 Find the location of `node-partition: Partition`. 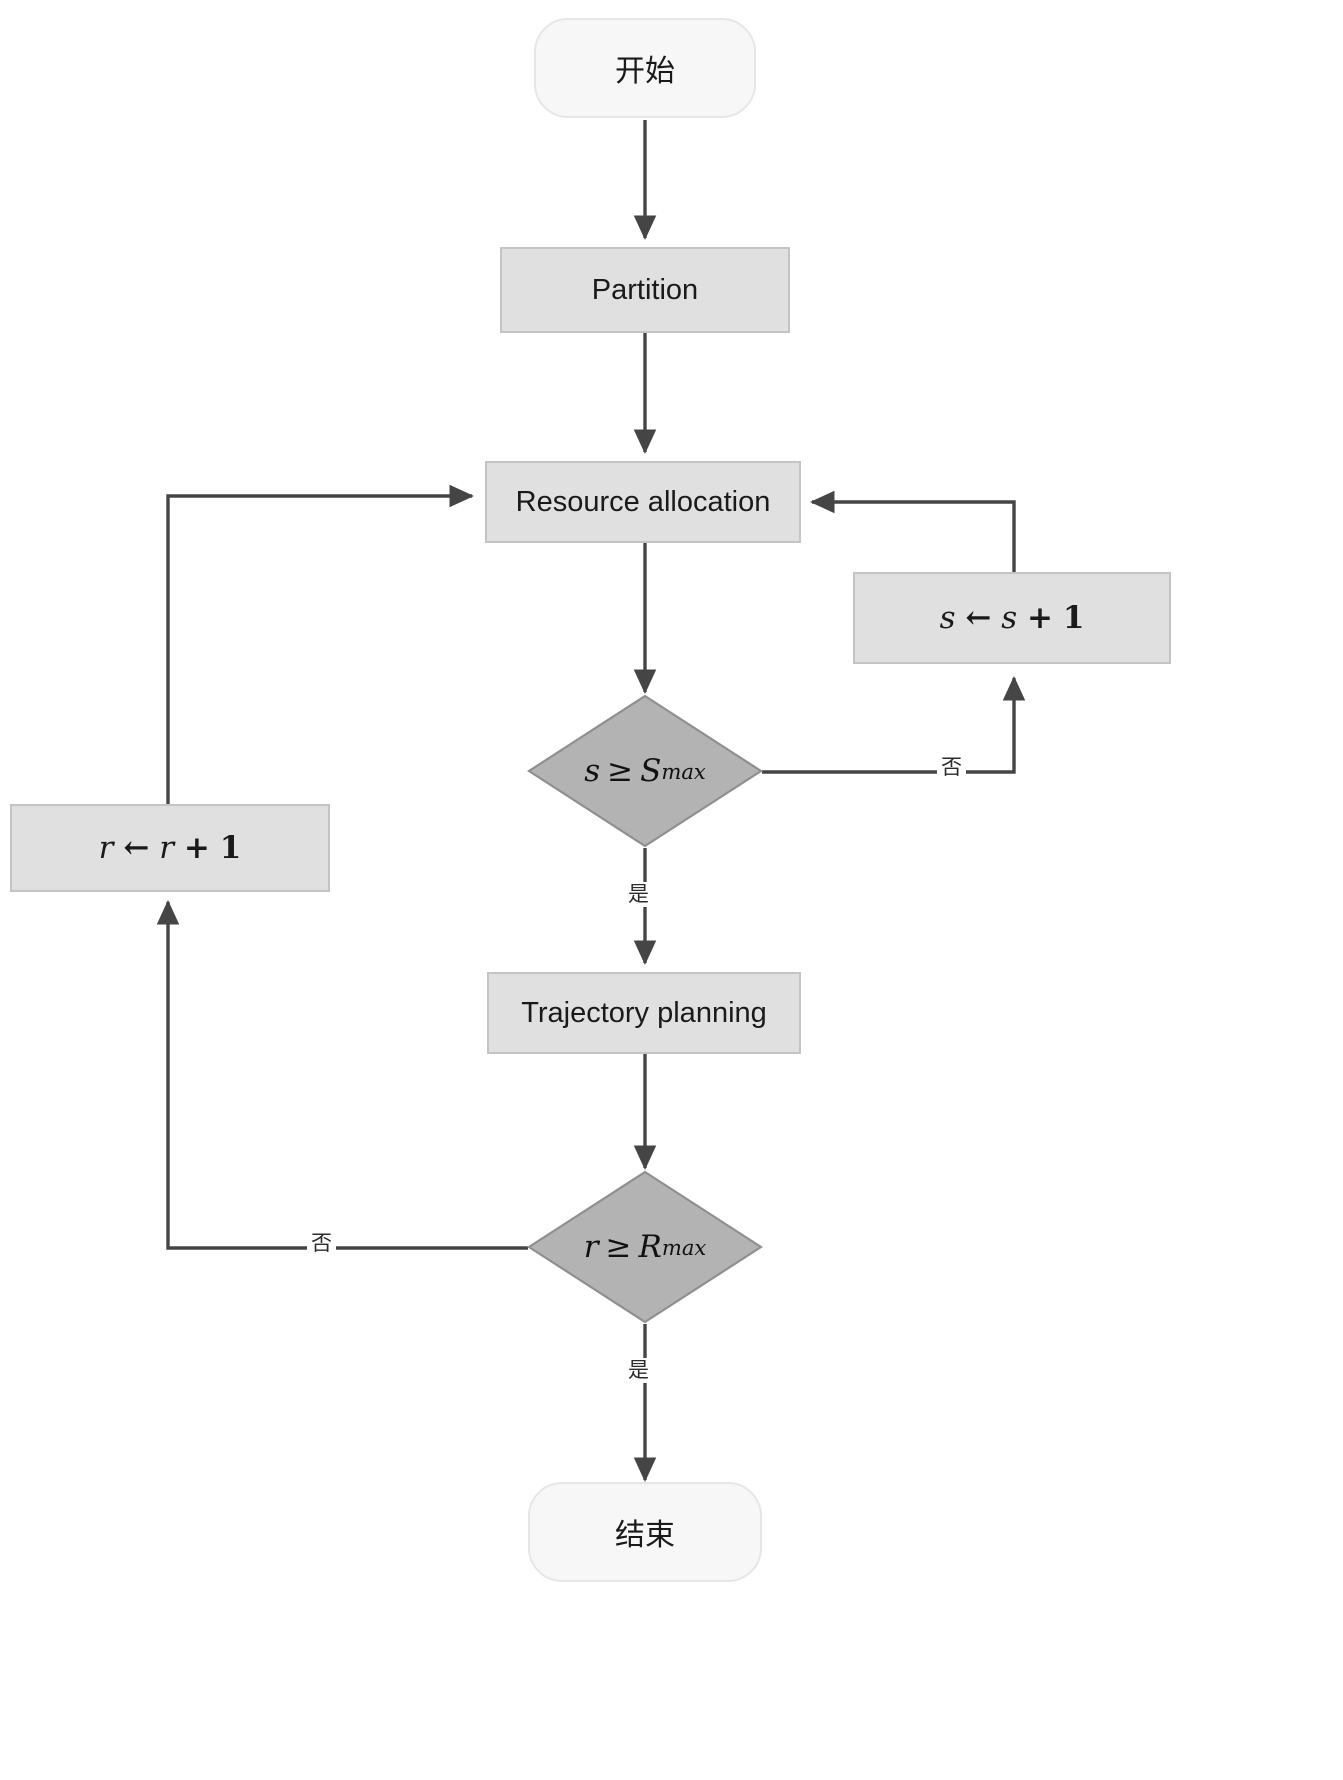

node-partition: Partition is located at coordinates (645, 290).